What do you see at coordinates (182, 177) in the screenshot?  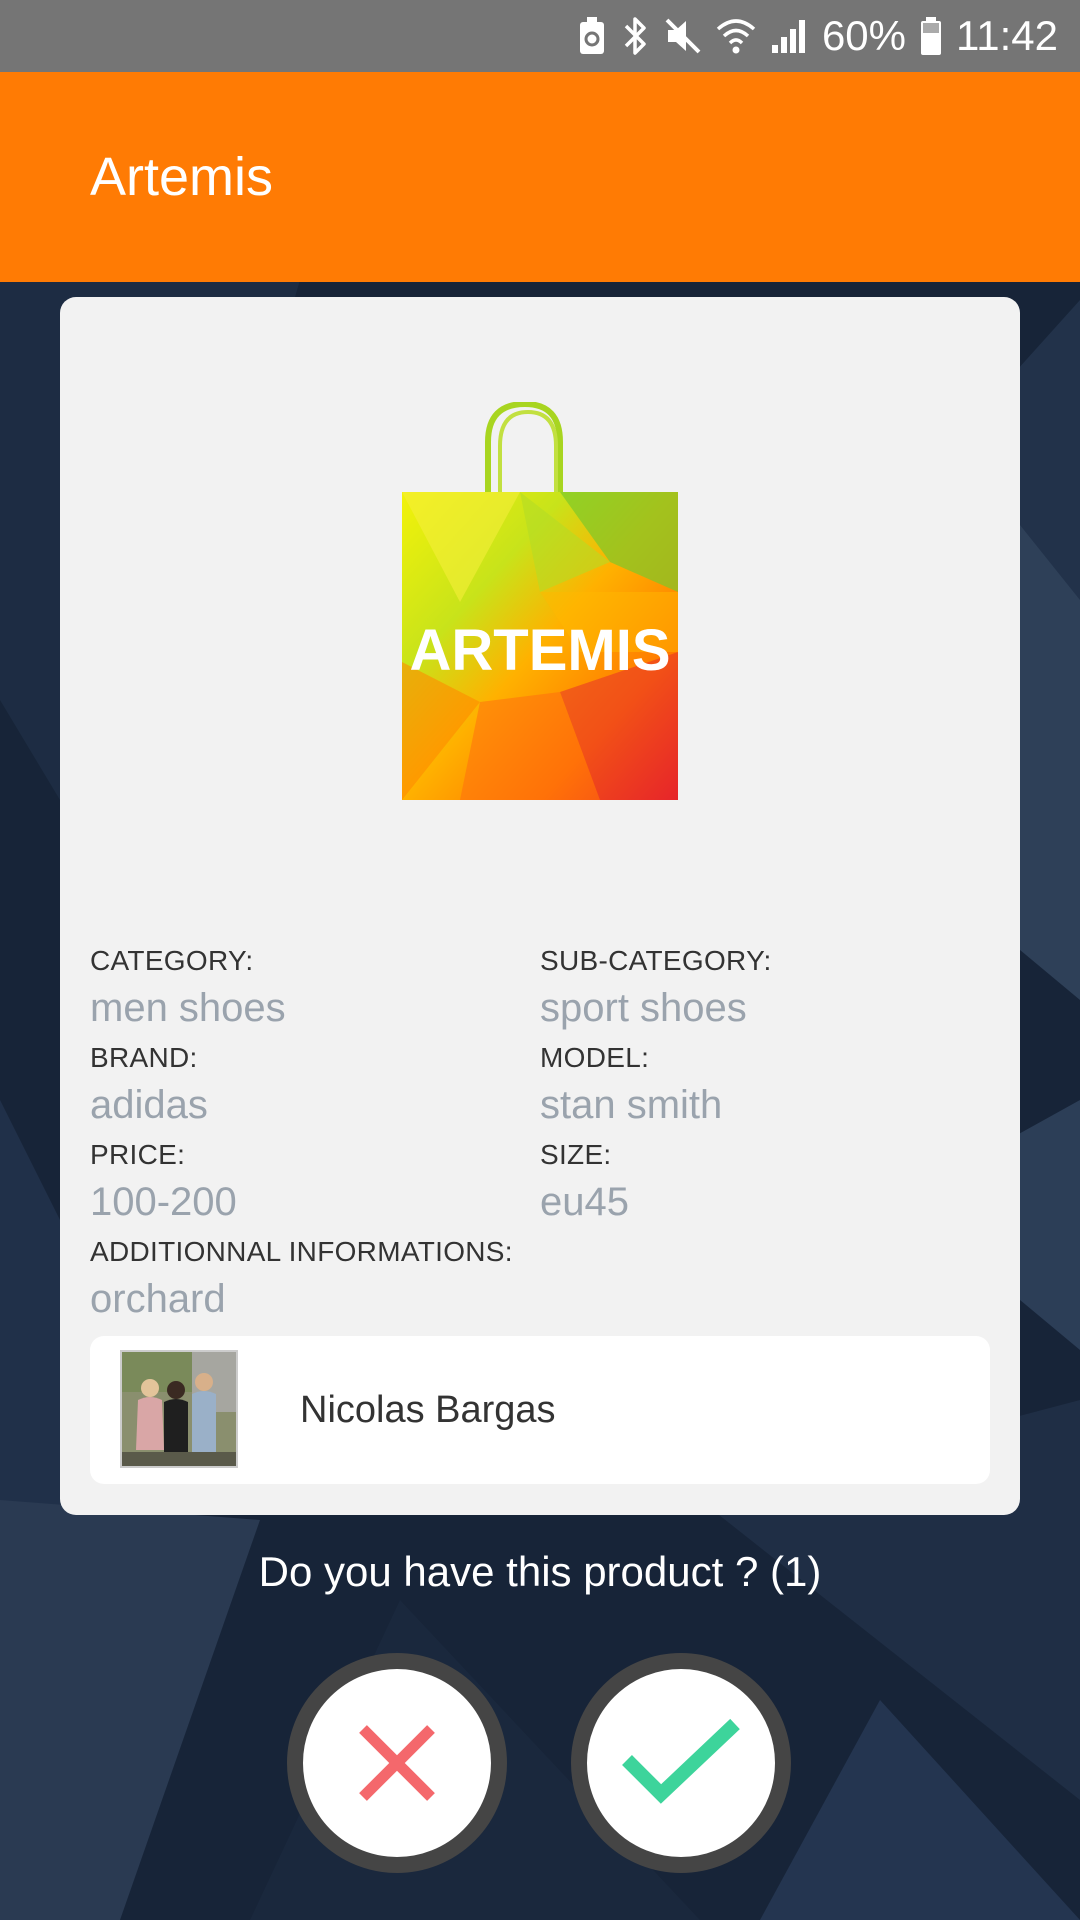 I see `app-title: Artemis` at bounding box center [182, 177].